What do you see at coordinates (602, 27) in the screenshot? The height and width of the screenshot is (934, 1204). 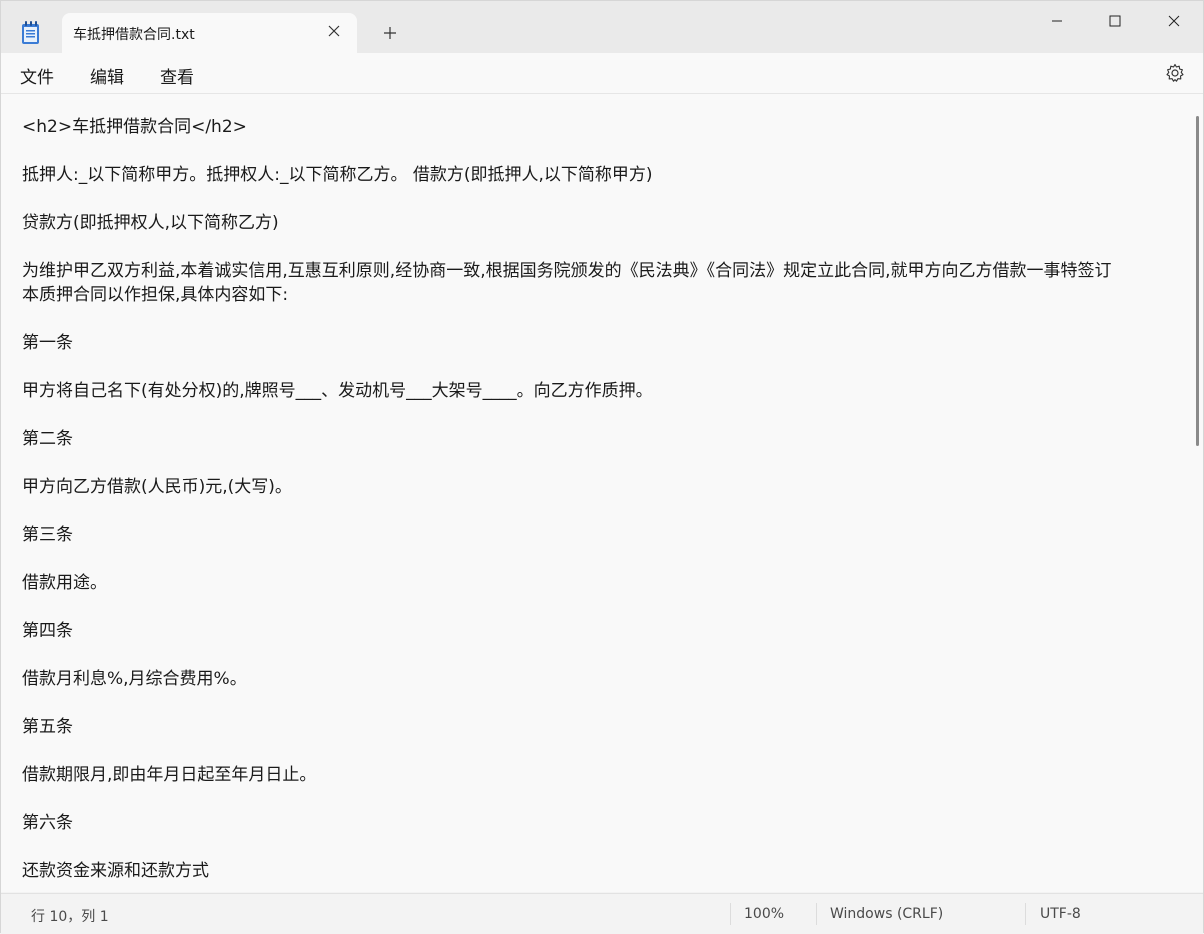 I see `title-bar: 车抵押借款合同.txt` at bounding box center [602, 27].